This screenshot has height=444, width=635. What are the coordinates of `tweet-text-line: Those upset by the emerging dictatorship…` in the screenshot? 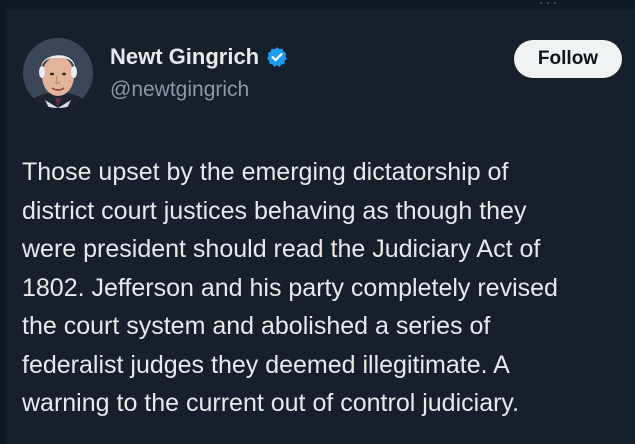 It's located at (265, 172).